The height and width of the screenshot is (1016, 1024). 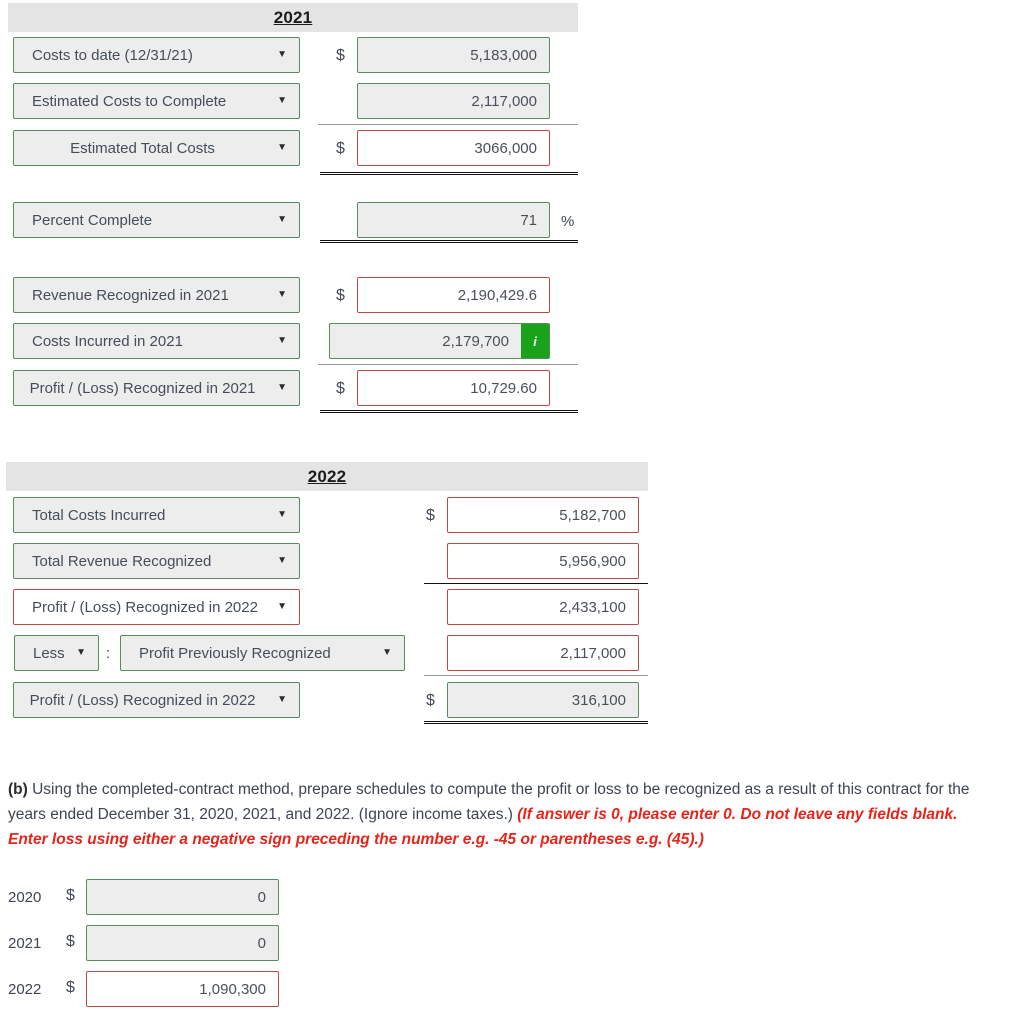 I want to click on dollar-sign-profit-recognized-2022-total: $, so click(x=430, y=700).